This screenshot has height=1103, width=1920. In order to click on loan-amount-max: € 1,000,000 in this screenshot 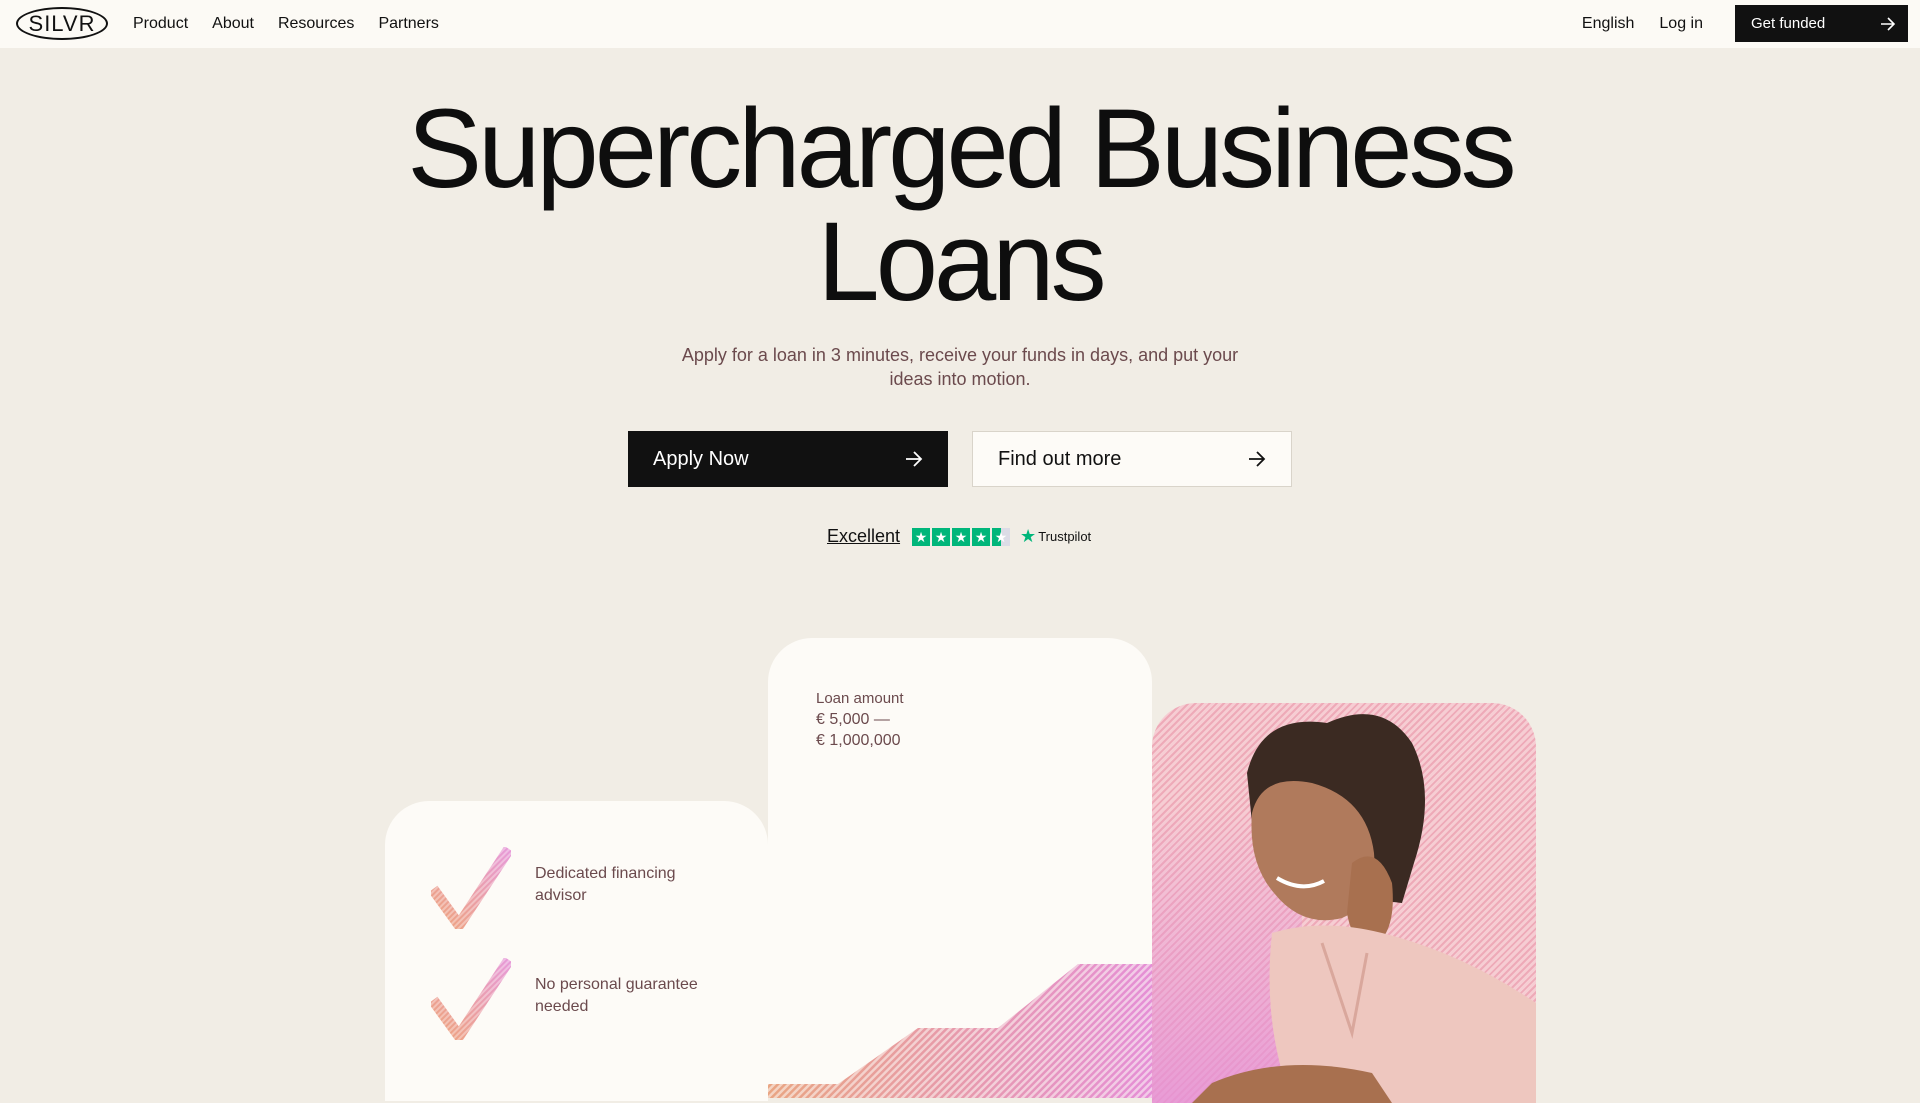, I will do `click(858, 740)`.